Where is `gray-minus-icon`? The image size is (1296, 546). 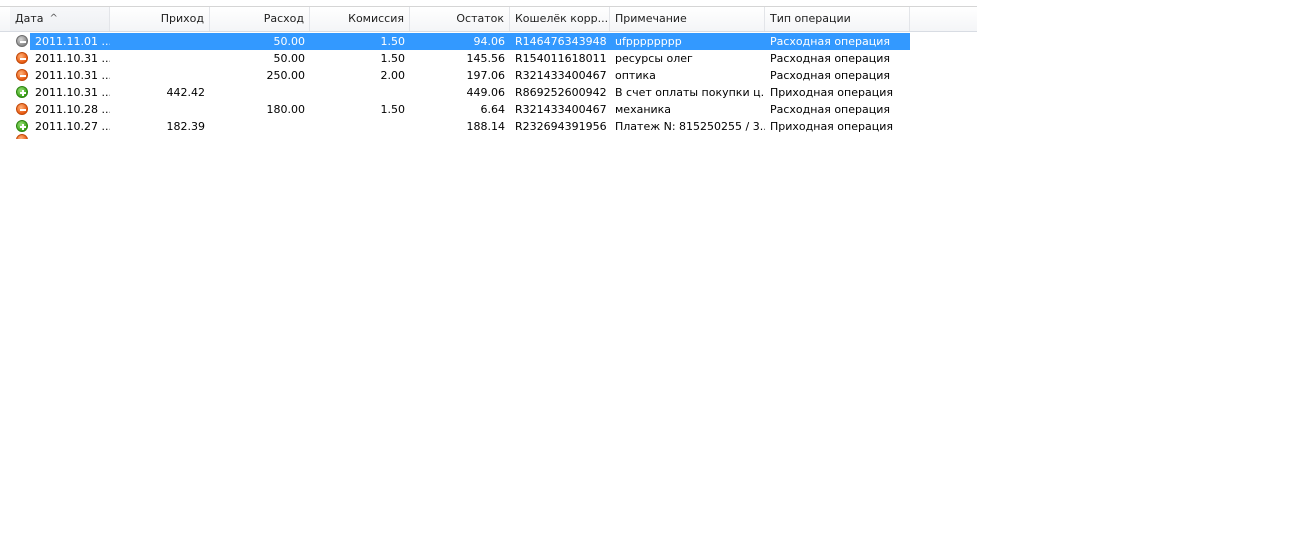
gray-minus-icon is located at coordinates (22, 41).